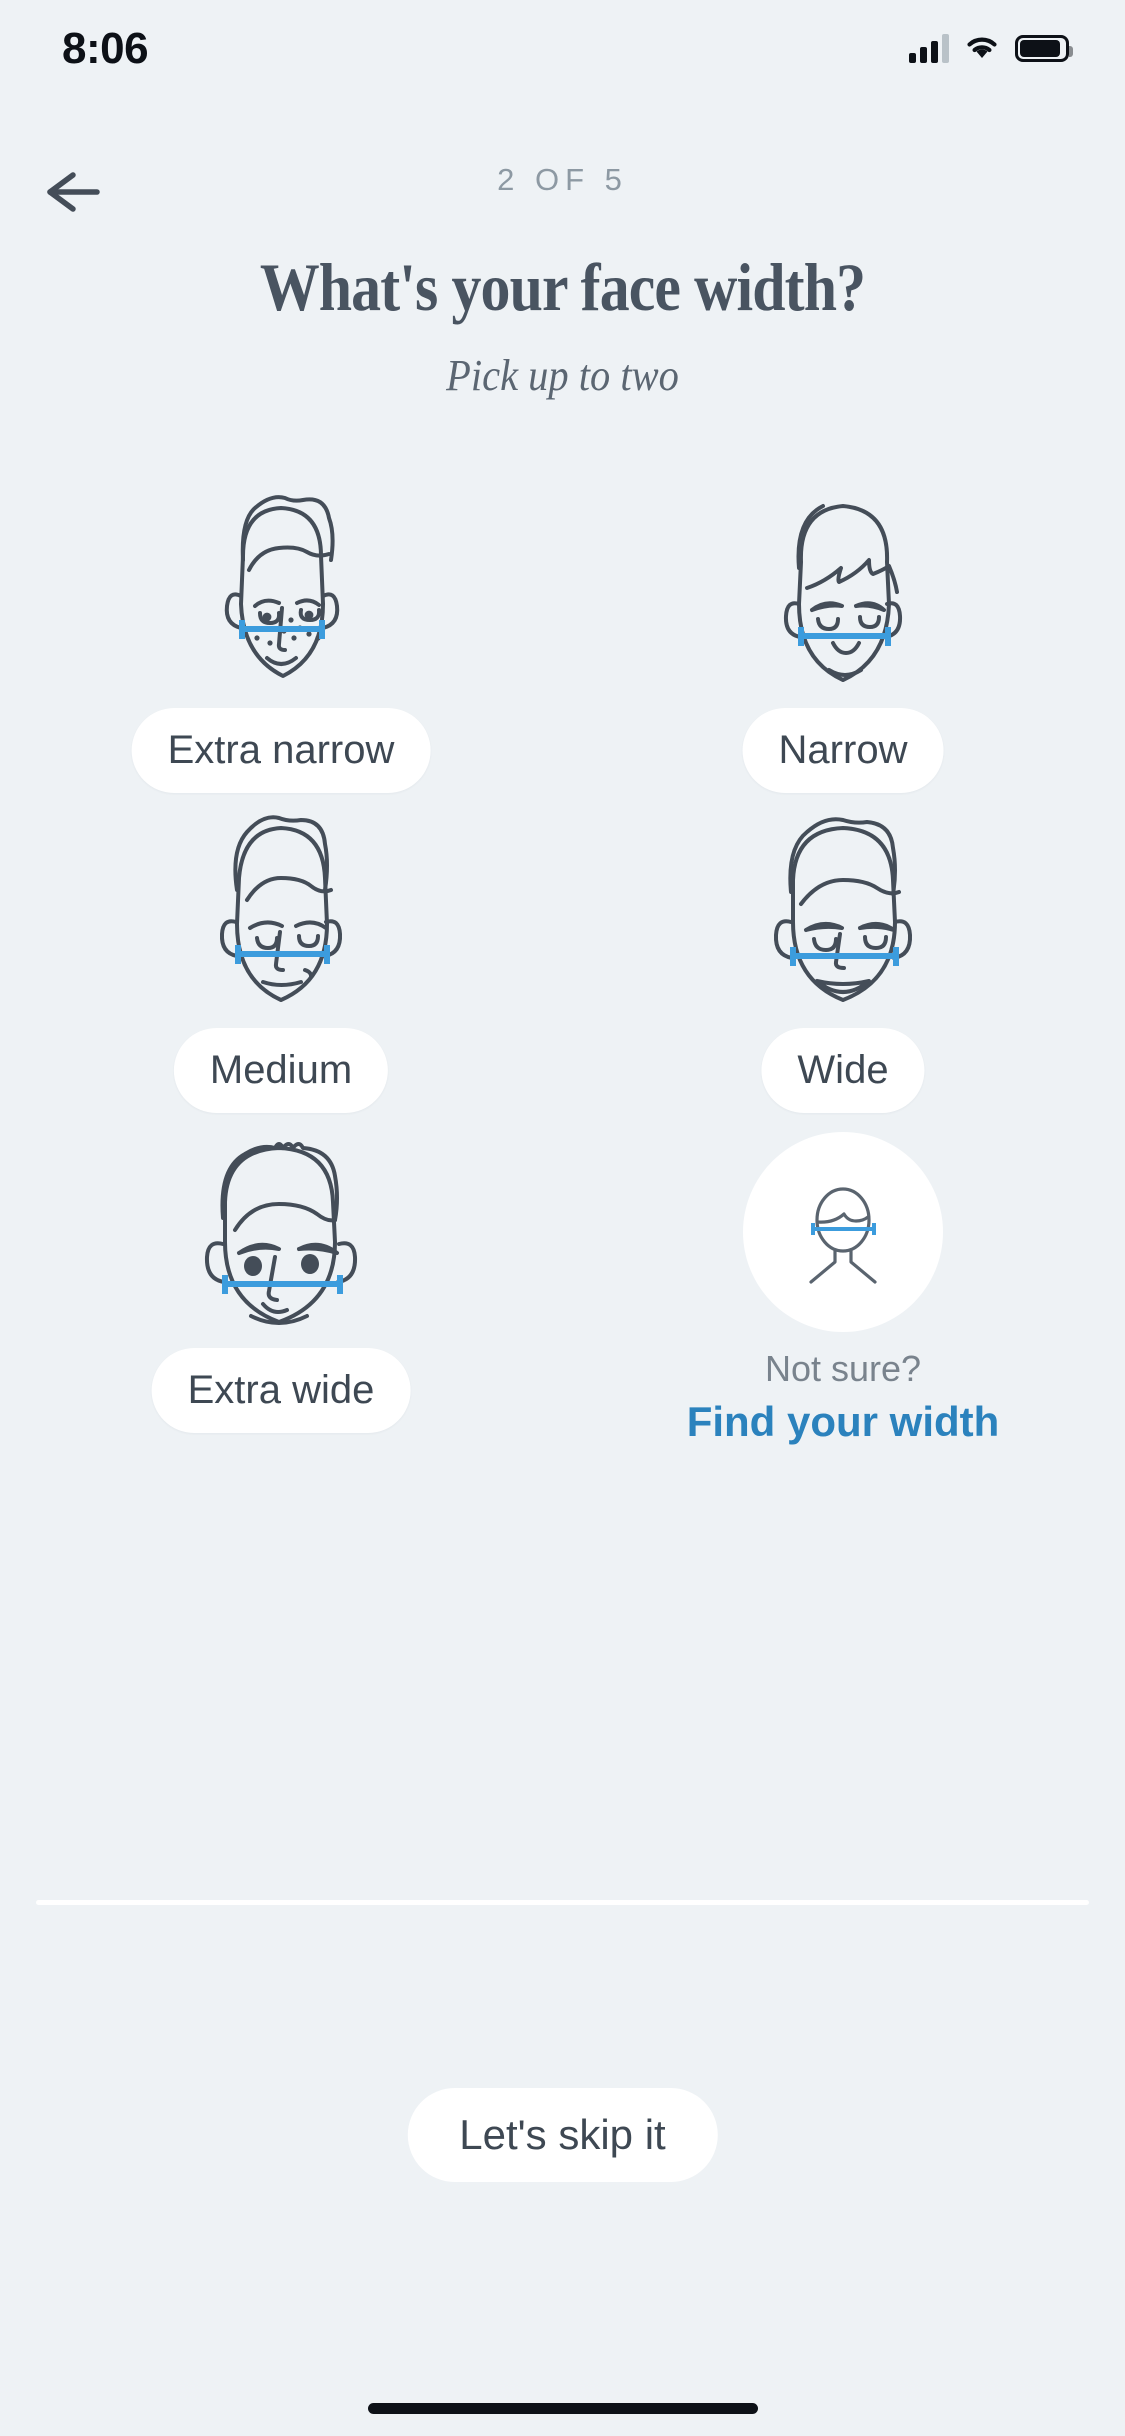  What do you see at coordinates (843, 592) in the screenshot?
I see `face-narrow-icon` at bounding box center [843, 592].